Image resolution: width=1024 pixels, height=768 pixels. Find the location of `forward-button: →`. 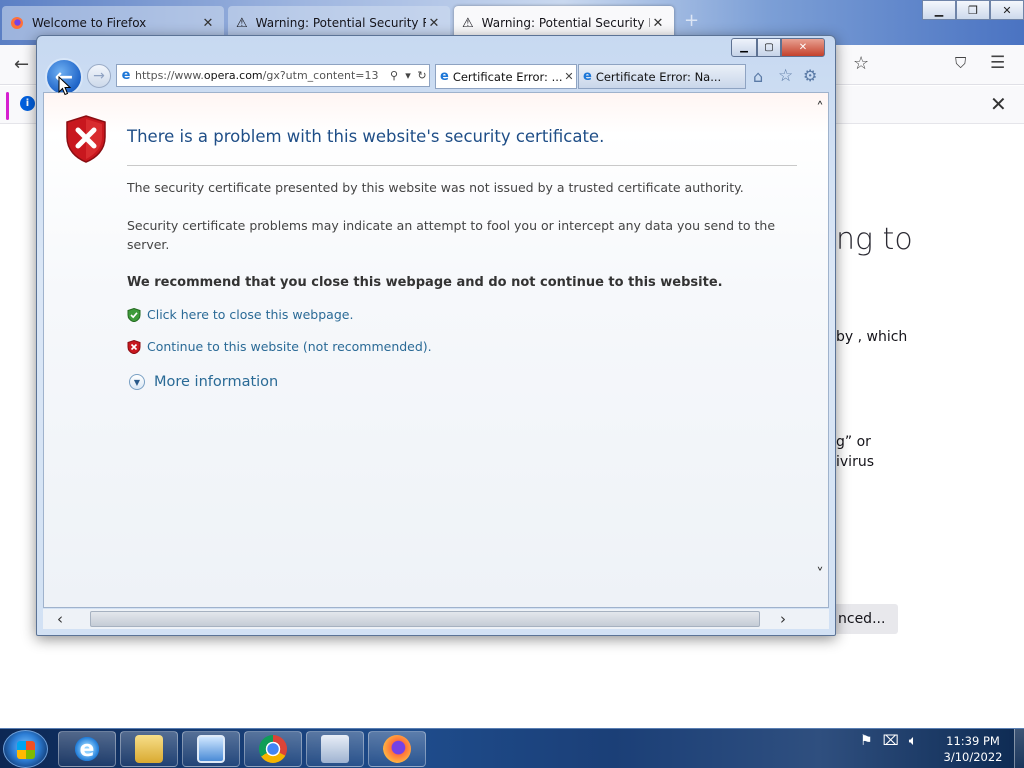

forward-button: → is located at coordinates (99, 76).